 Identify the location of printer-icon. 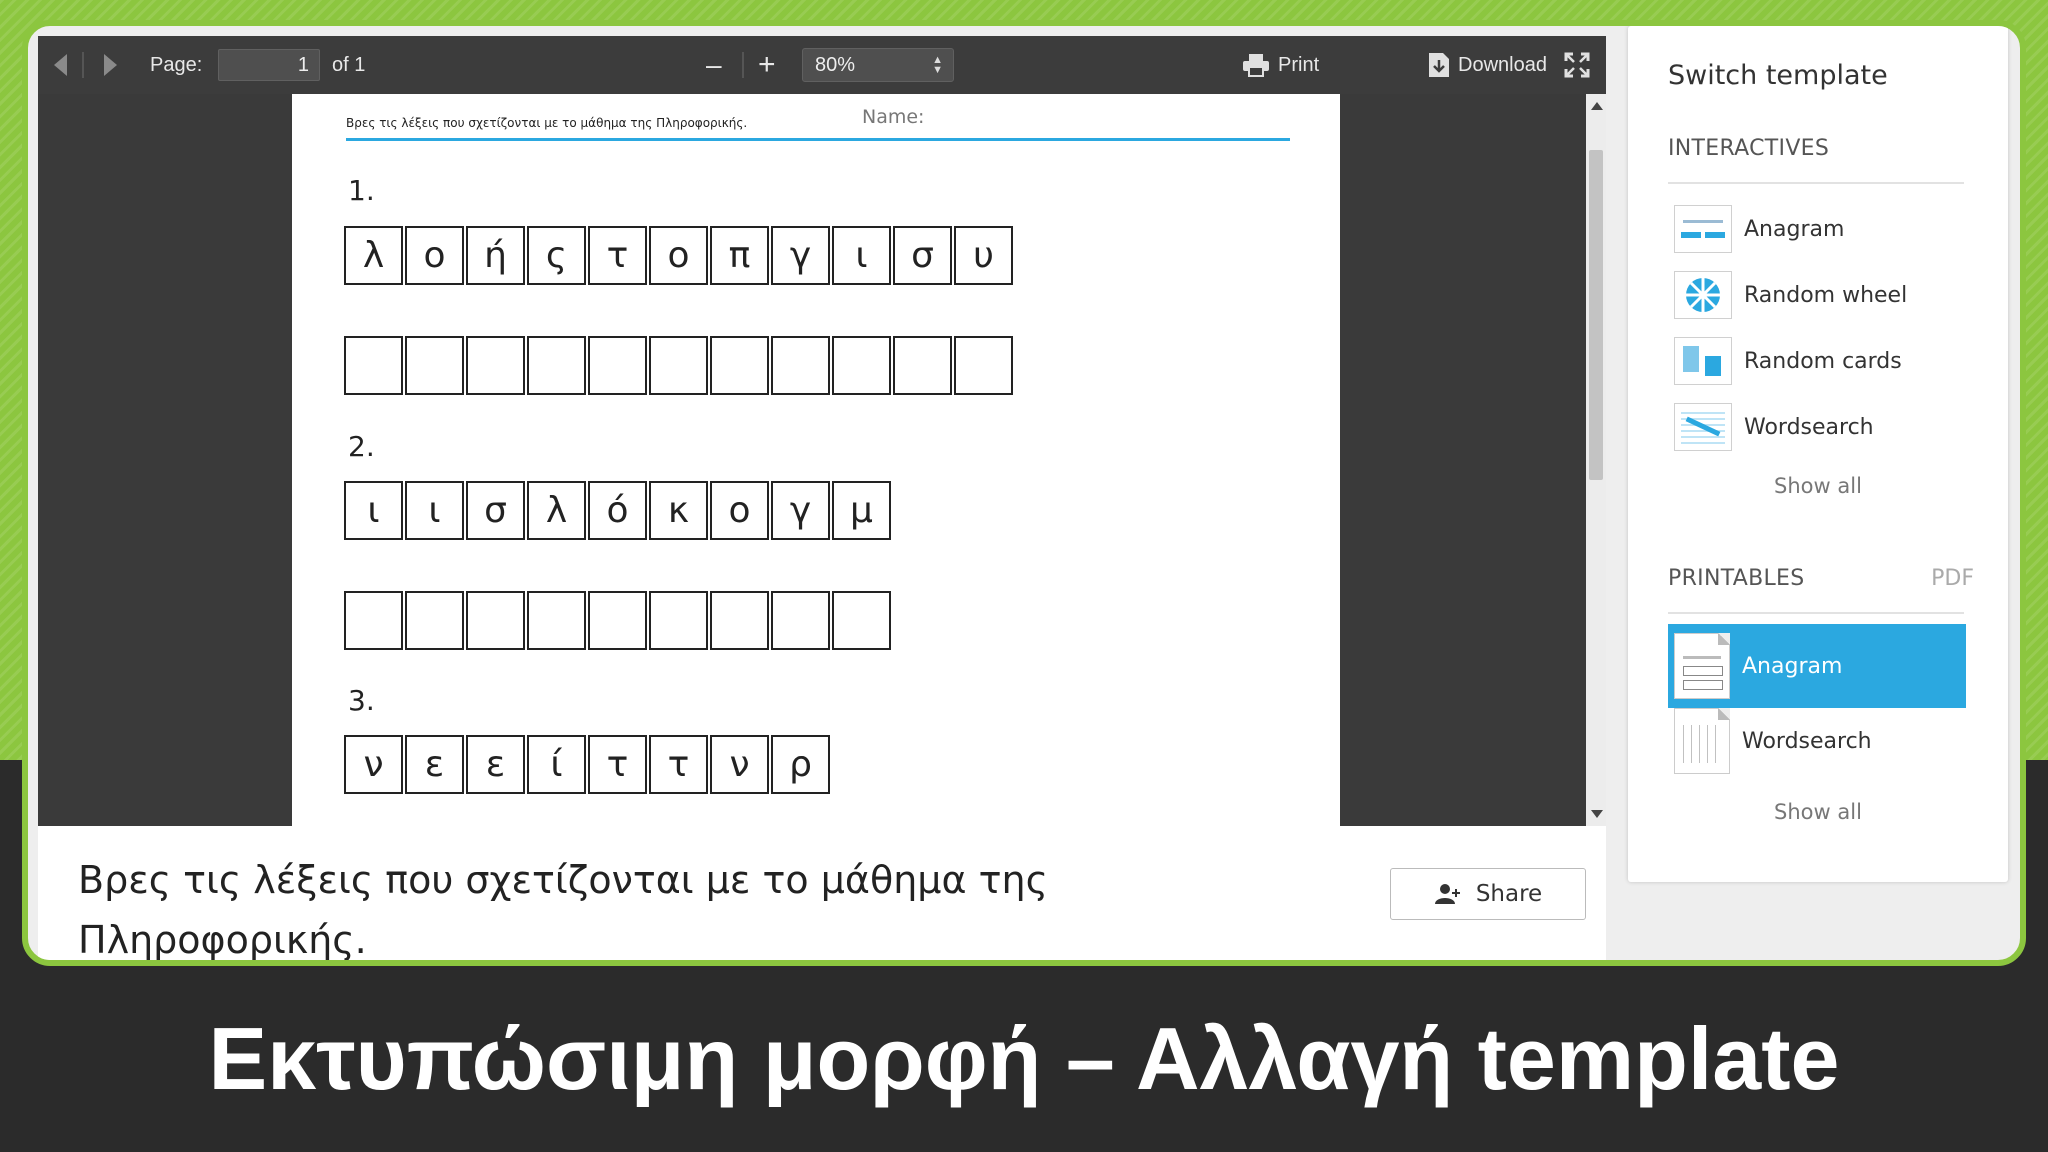
(1256, 65).